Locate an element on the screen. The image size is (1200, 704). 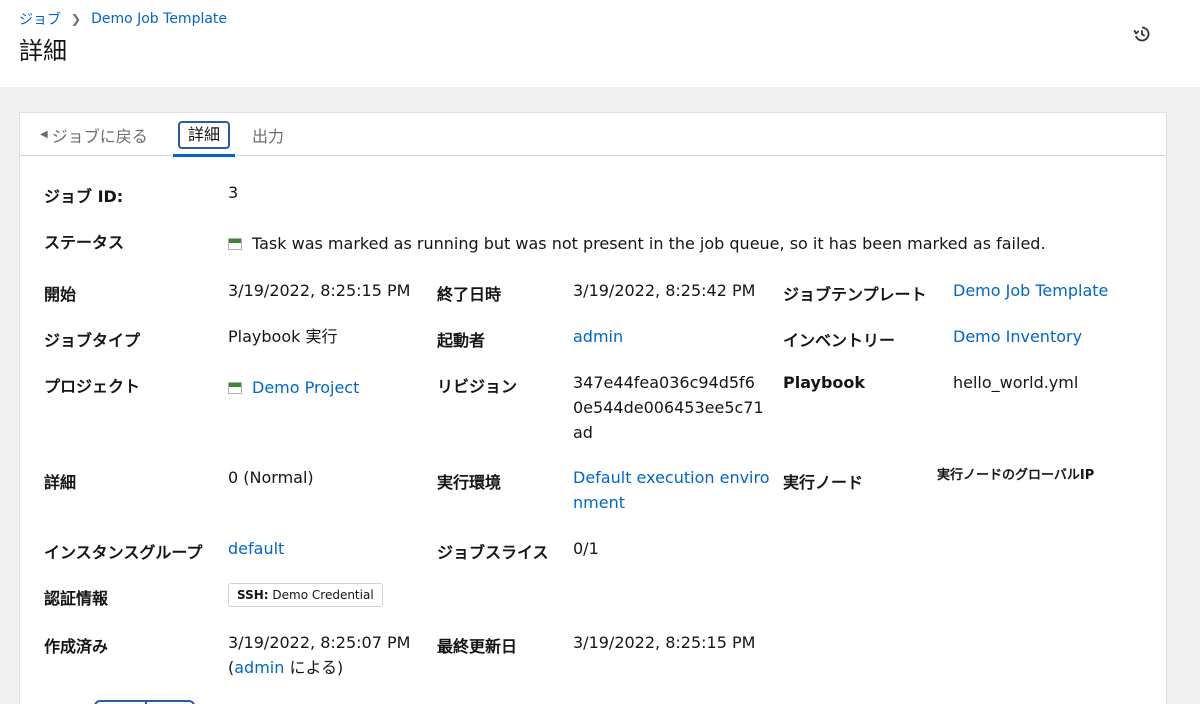
created-date: 3/19/2022, 8:25:07 PM is located at coordinates (319, 642).